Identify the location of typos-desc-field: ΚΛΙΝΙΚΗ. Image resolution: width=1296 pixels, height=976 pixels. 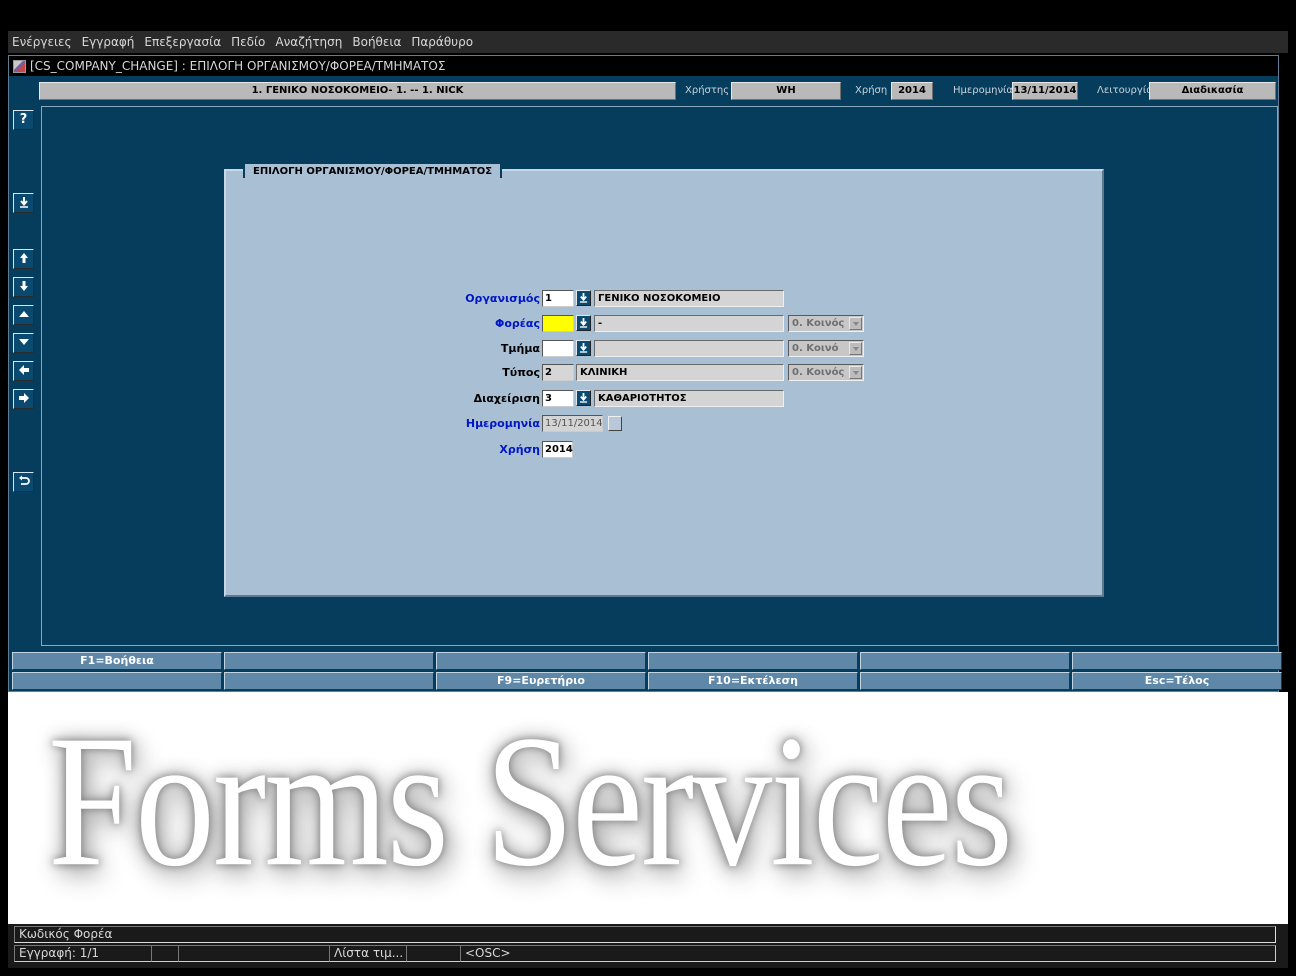
(680, 372).